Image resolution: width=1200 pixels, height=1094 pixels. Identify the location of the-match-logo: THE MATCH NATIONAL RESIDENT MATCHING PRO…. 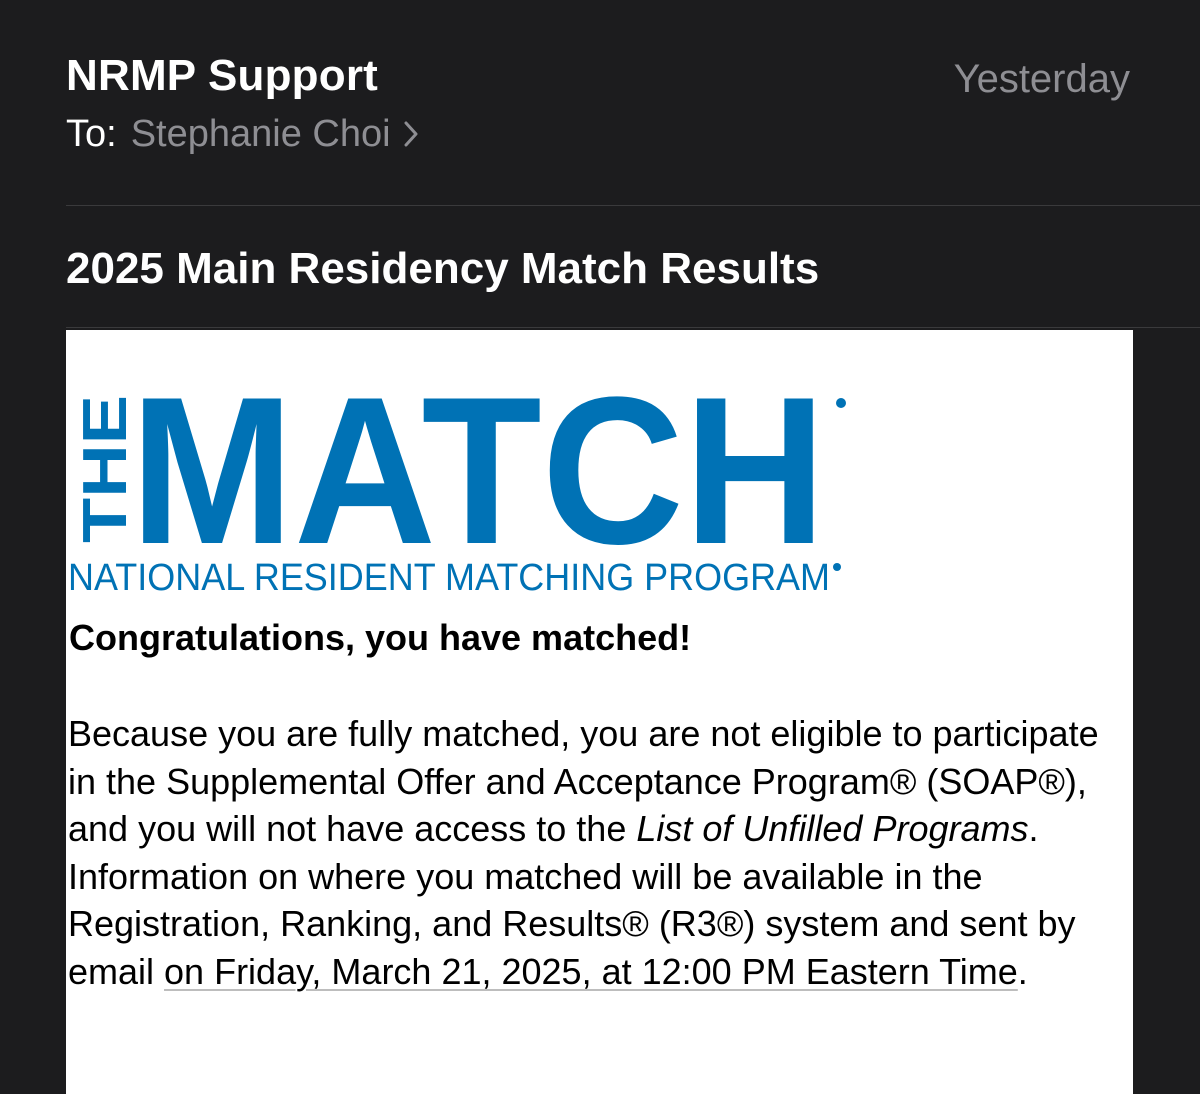
(457, 479).